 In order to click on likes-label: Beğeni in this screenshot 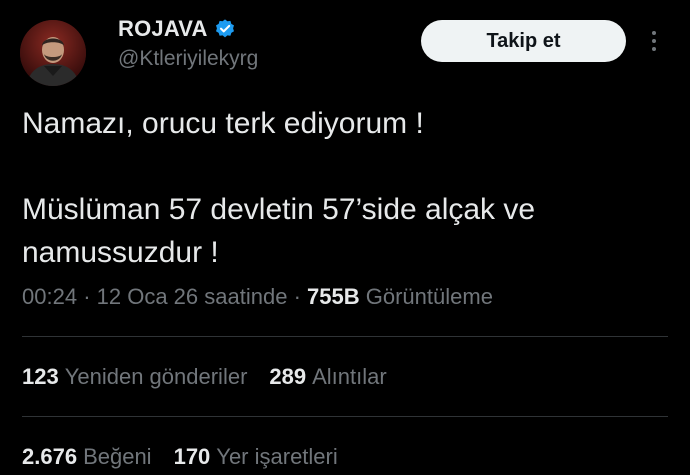, I will do `click(117, 456)`.